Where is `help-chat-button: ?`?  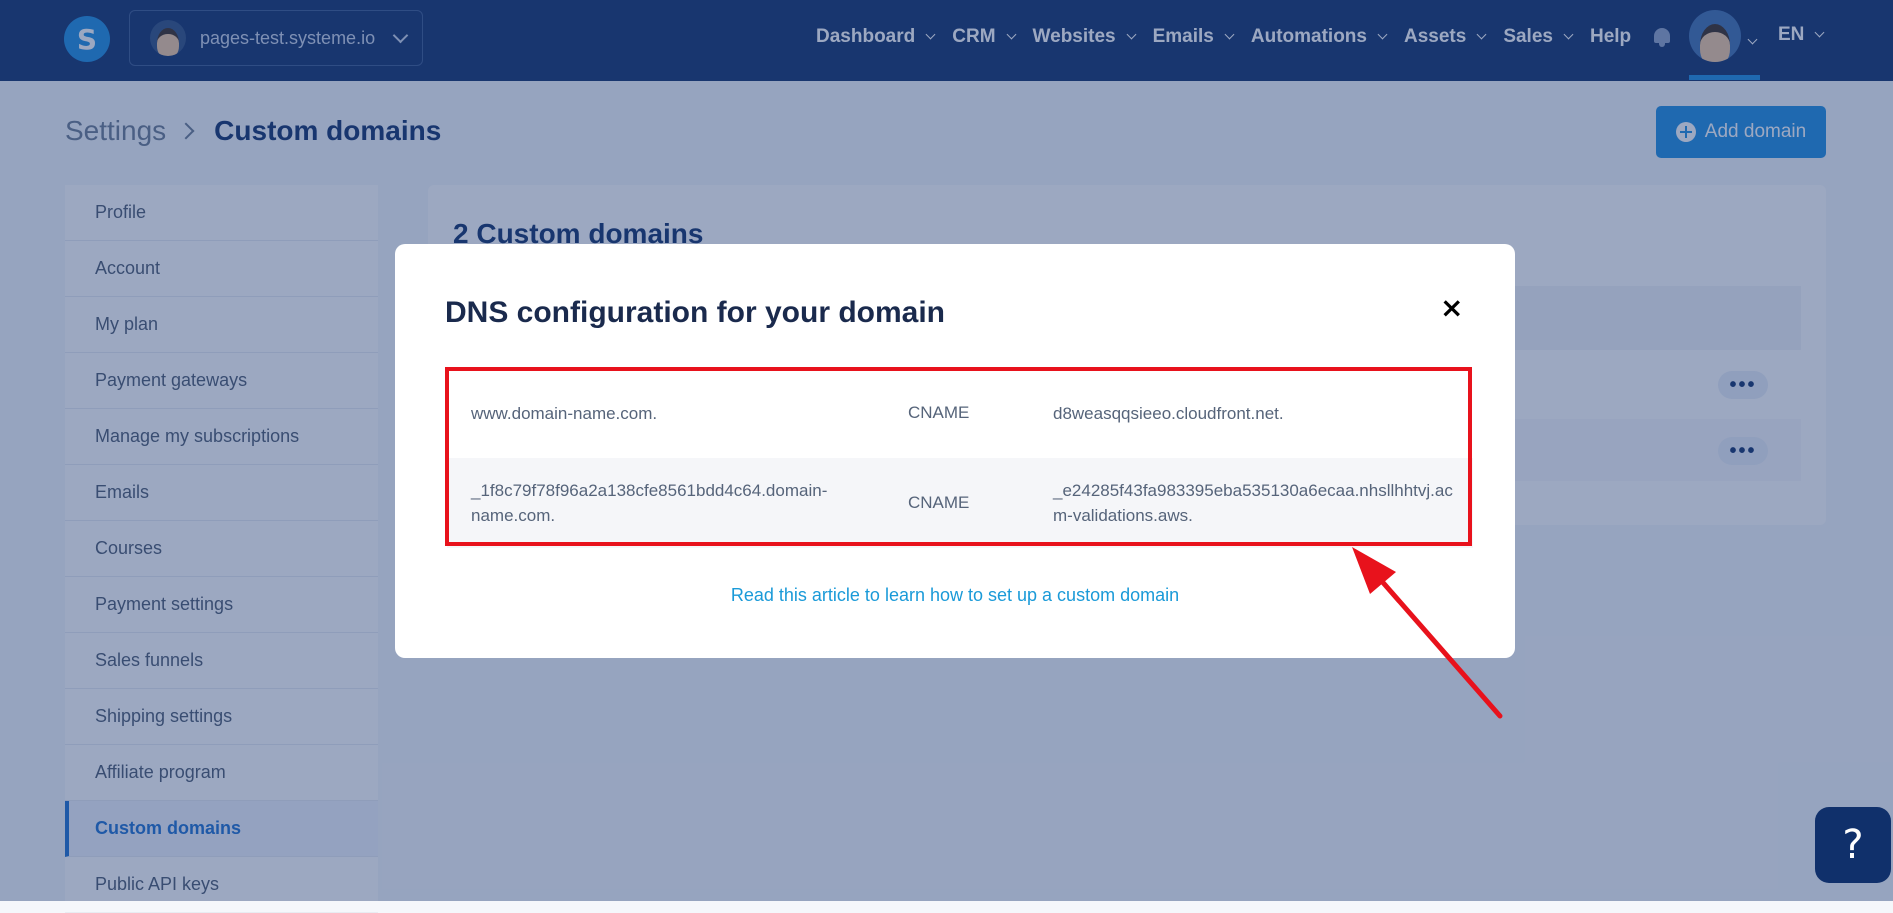 help-chat-button: ? is located at coordinates (1853, 845).